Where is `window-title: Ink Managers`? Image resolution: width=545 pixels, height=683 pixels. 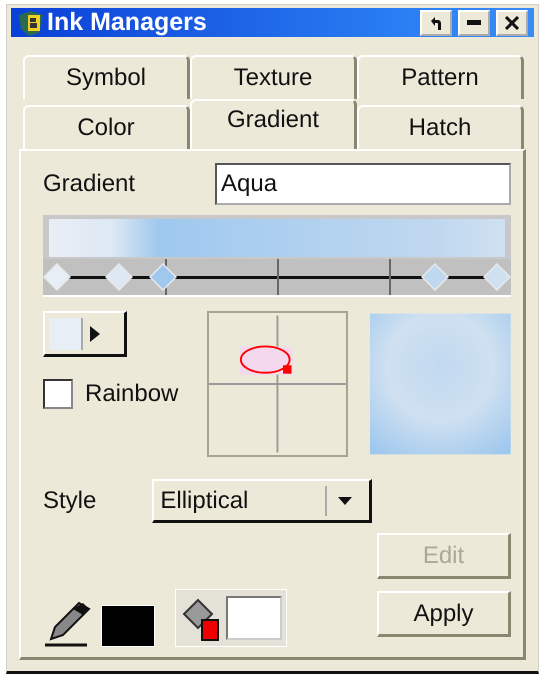 window-title: Ink Managers is located at coordinates (127, 22).